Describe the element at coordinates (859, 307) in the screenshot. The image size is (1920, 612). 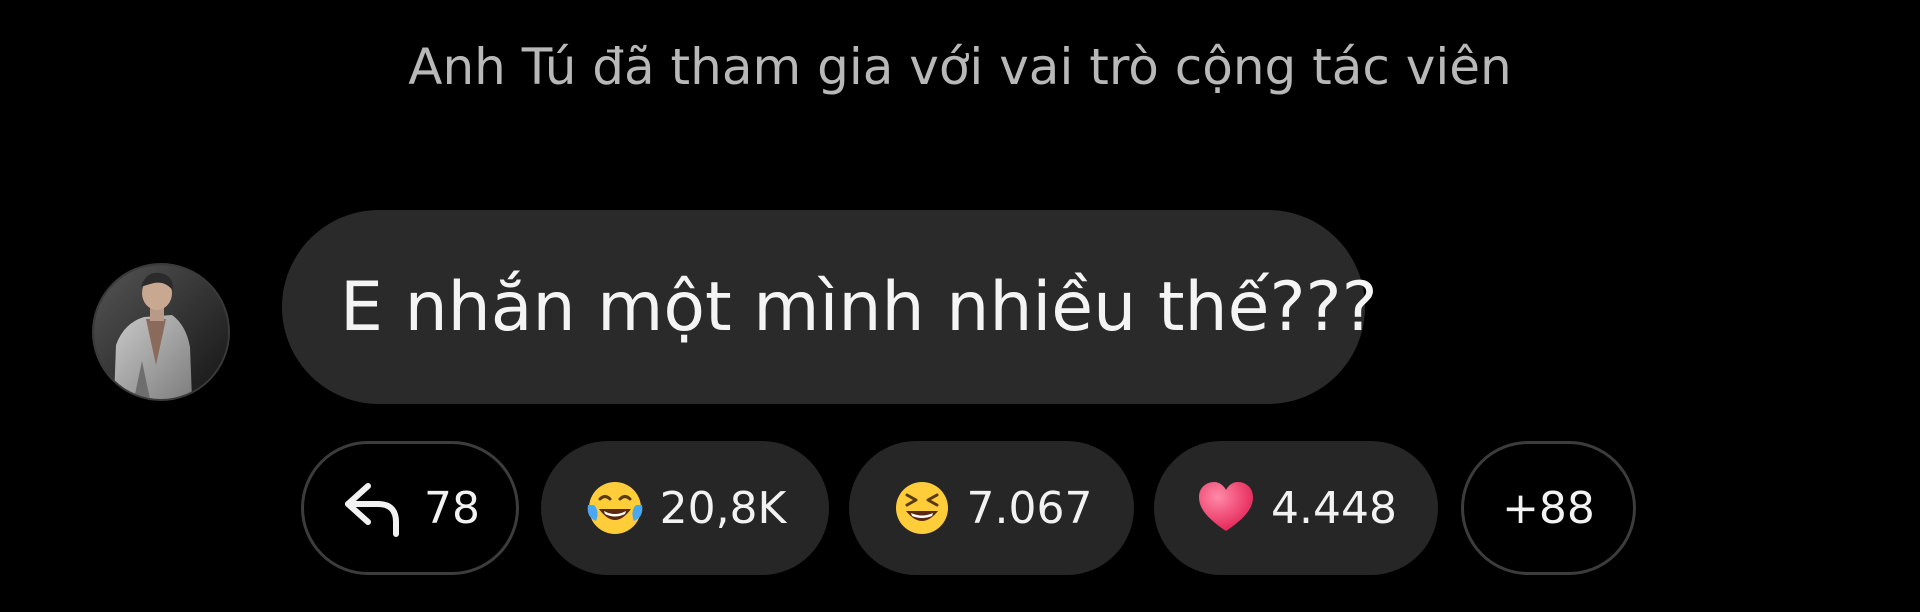
I see `message-text: E nhắn một mình nhiều thế???` at that location.